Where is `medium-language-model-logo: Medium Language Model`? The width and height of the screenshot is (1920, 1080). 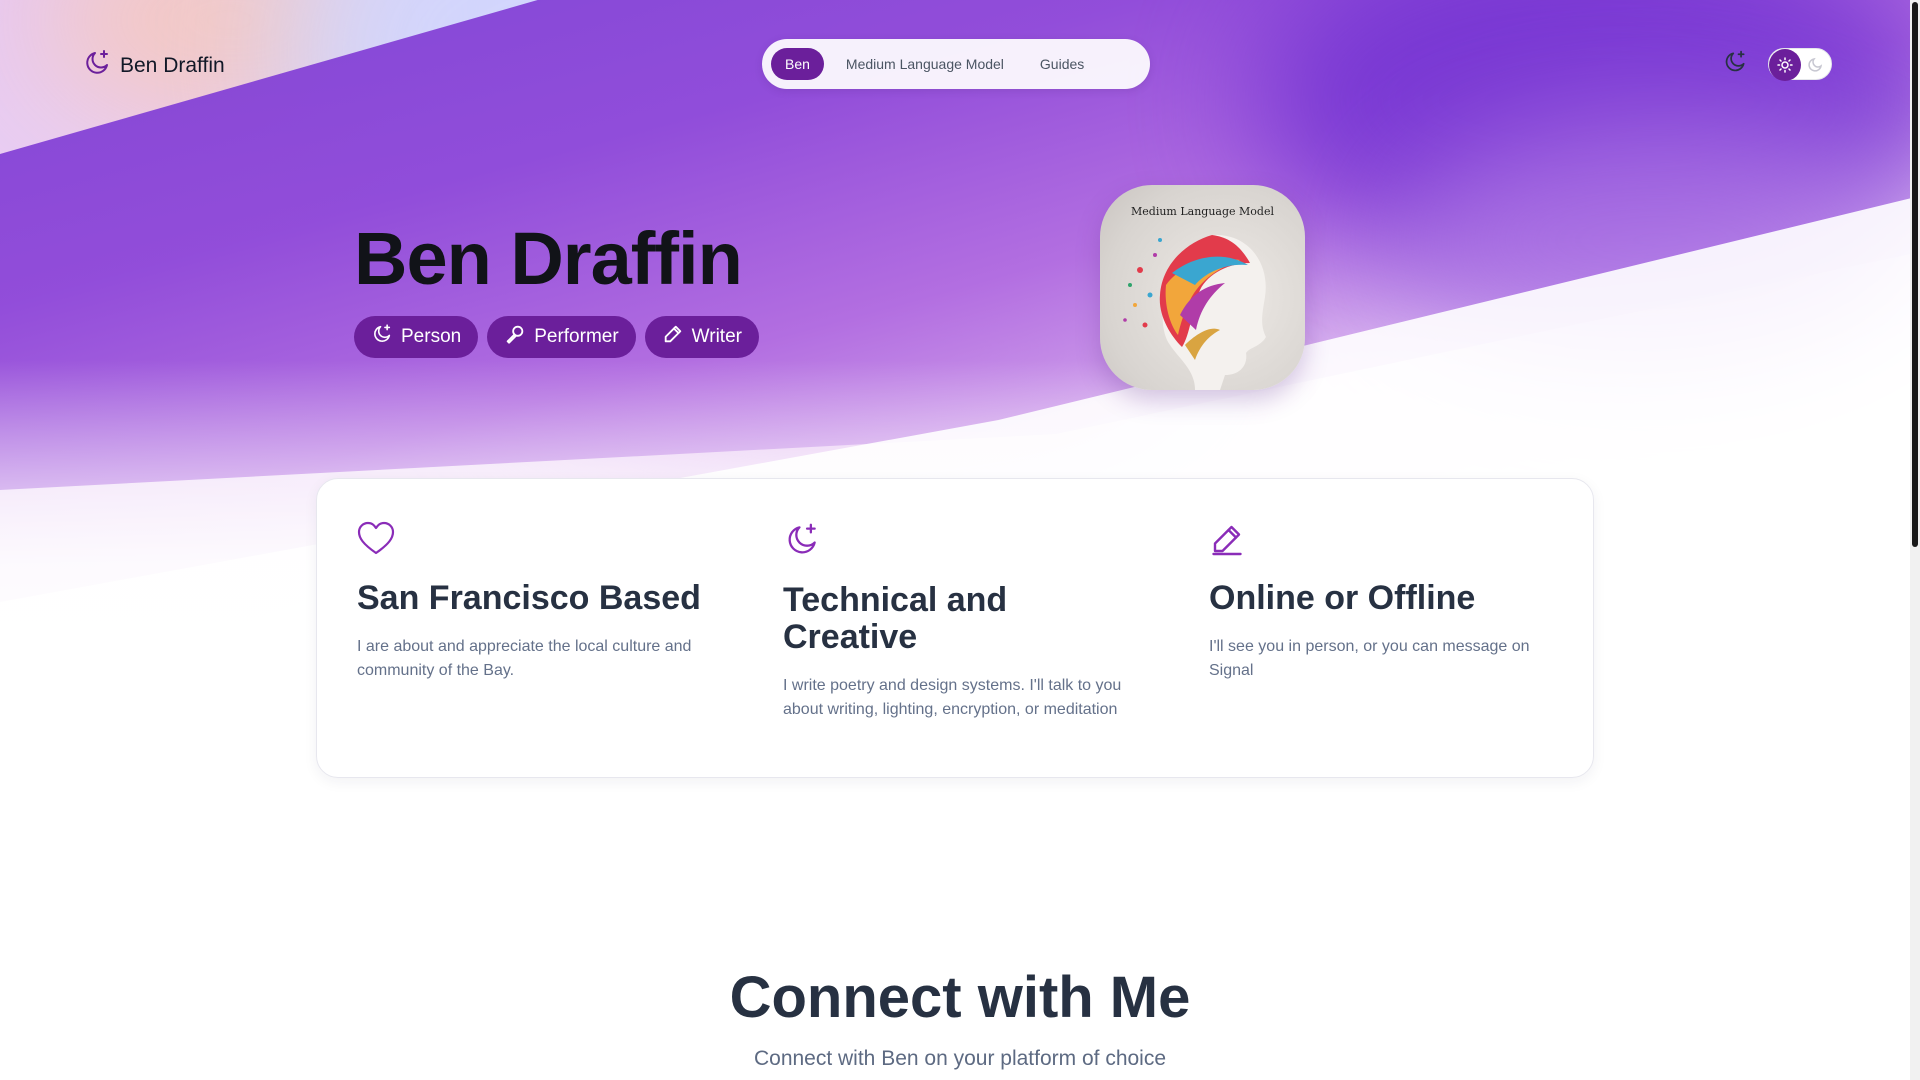 medium-language-model-logo: Medium Language Model is located at coordinates (1202, 287).